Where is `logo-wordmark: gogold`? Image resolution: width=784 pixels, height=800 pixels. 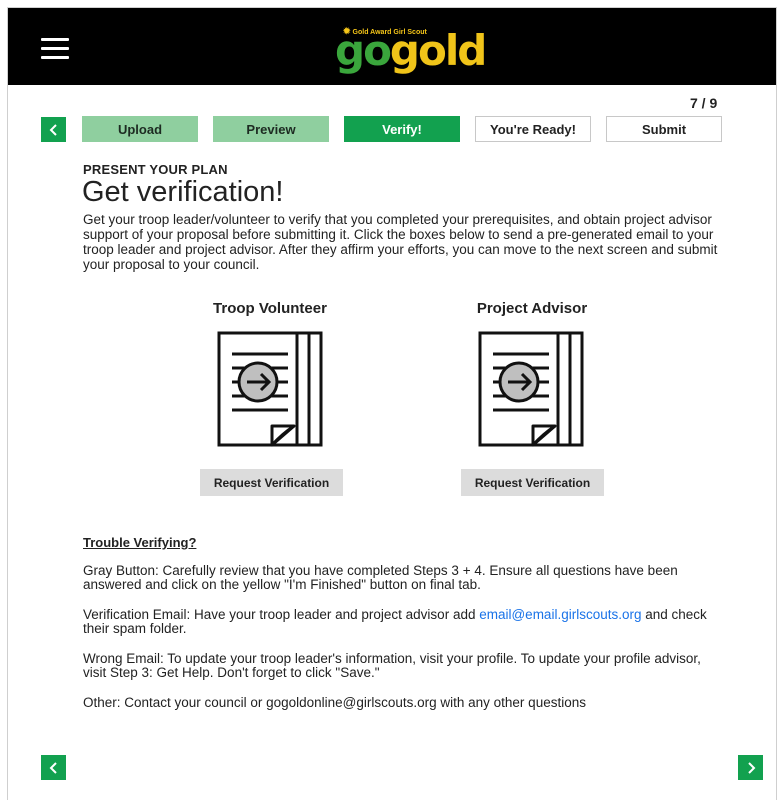
logo-wordmark: gogold is located at coordinates (411, 50).